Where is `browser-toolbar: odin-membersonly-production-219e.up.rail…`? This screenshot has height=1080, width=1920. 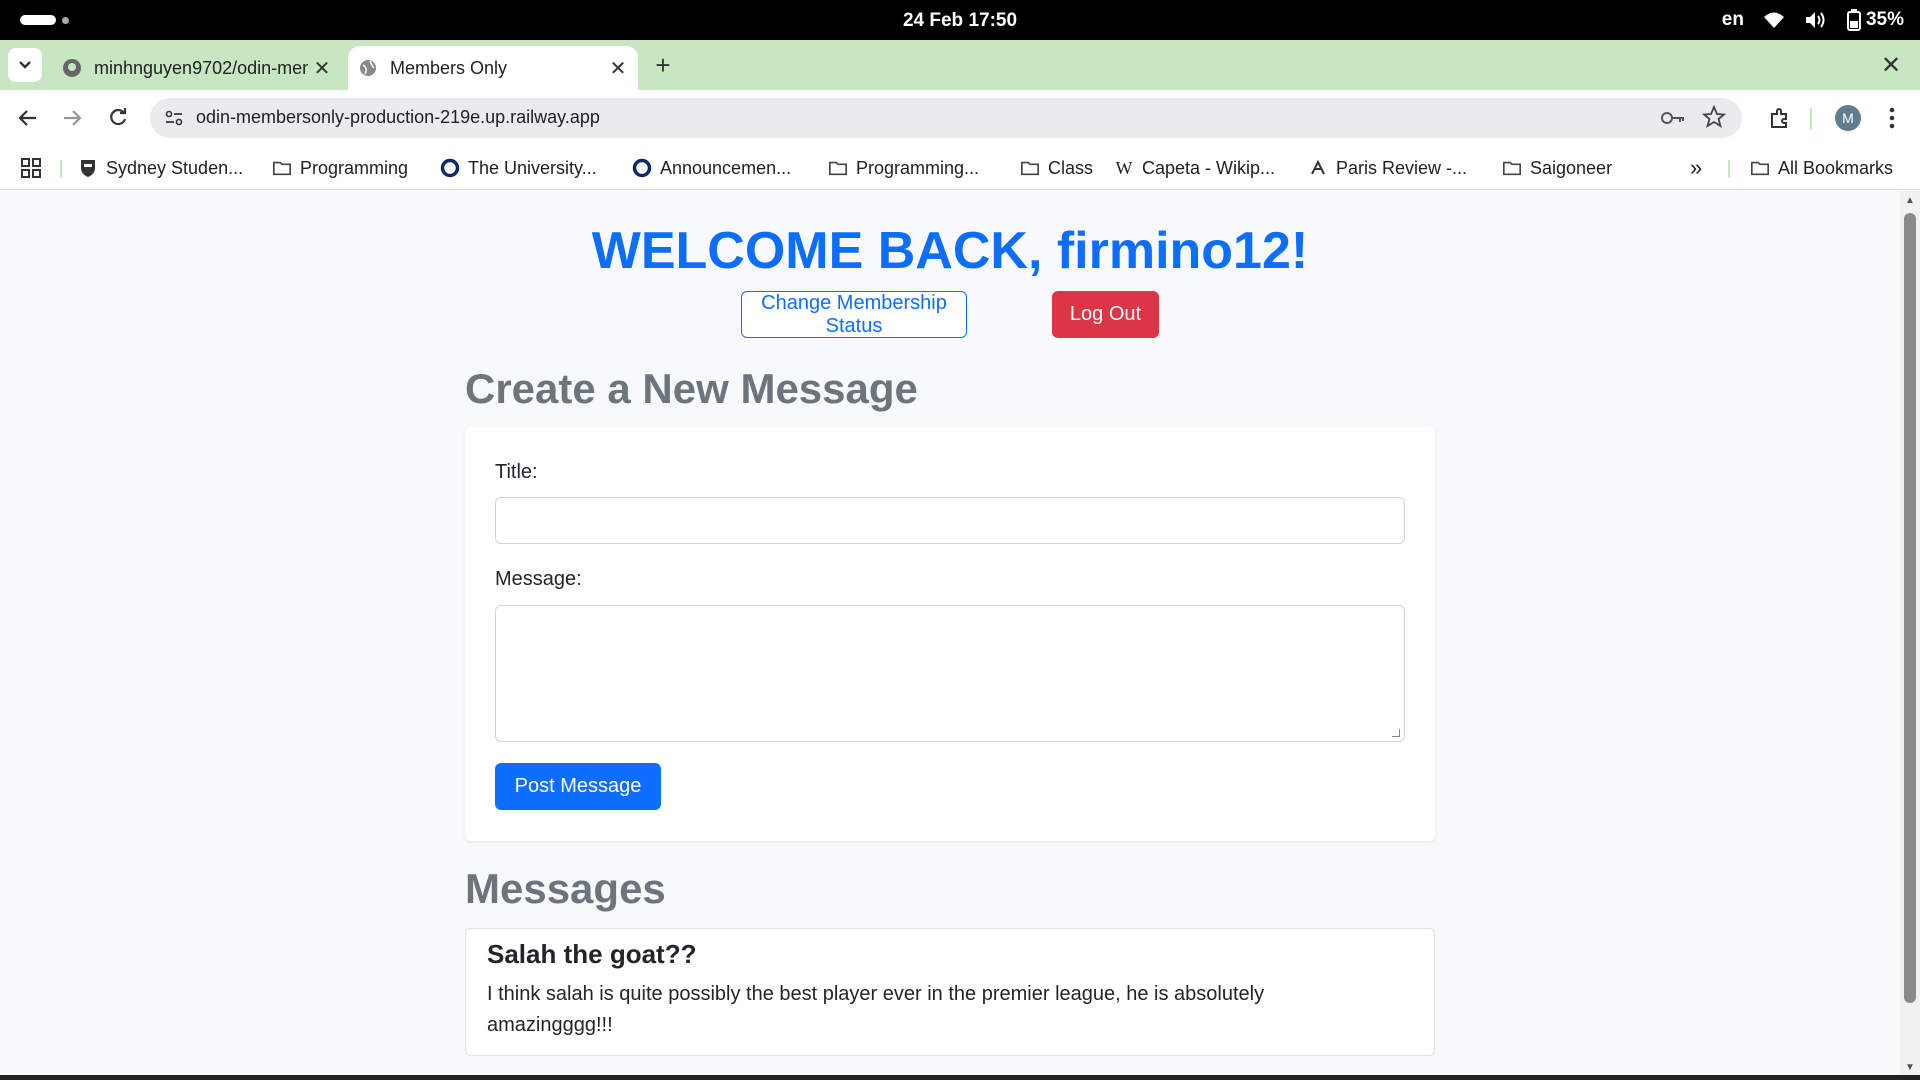 browser-toolbar: odin-membersonly-production-219e.up.rail… is located at coordinates (960, 118).